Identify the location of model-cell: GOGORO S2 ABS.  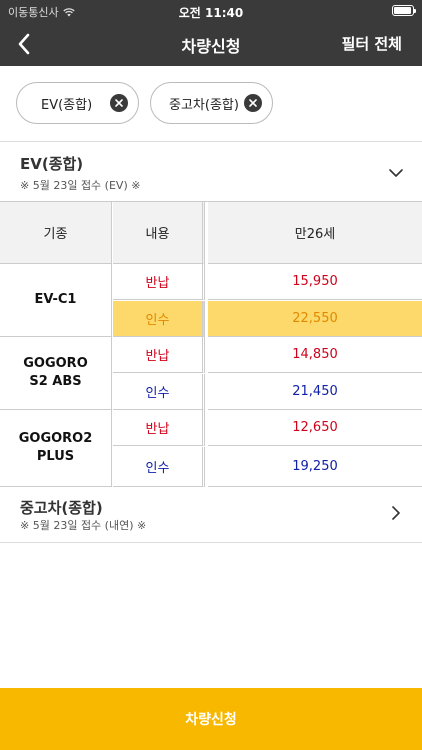
(56, 373).